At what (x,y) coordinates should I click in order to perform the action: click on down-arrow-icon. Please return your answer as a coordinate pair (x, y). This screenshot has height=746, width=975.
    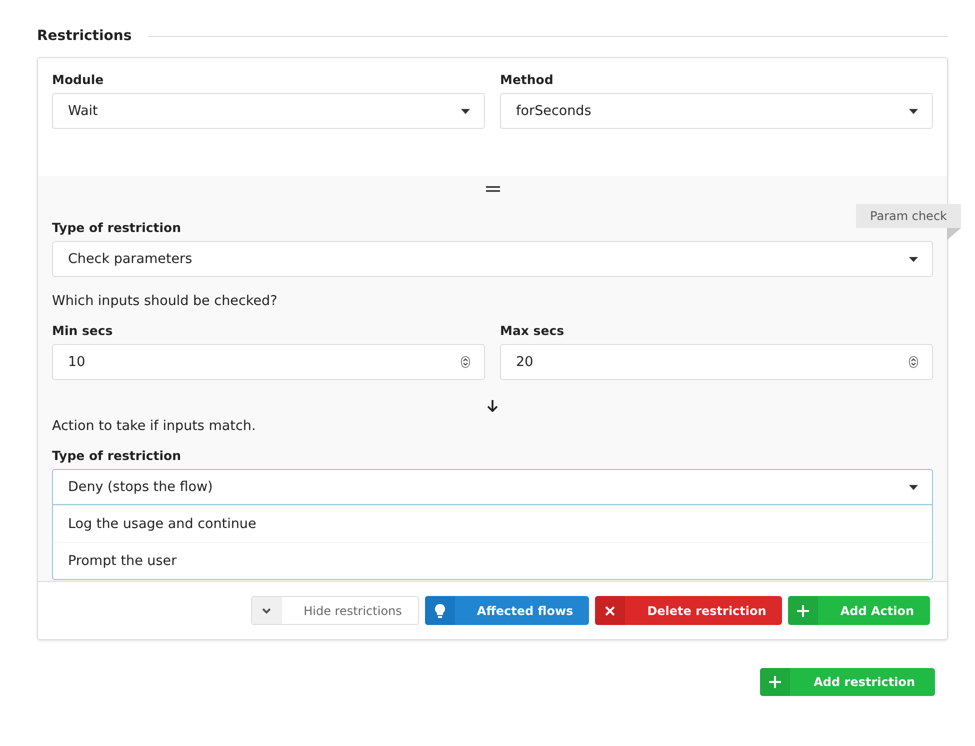
    Looking at the image, I should click on (492, 406).